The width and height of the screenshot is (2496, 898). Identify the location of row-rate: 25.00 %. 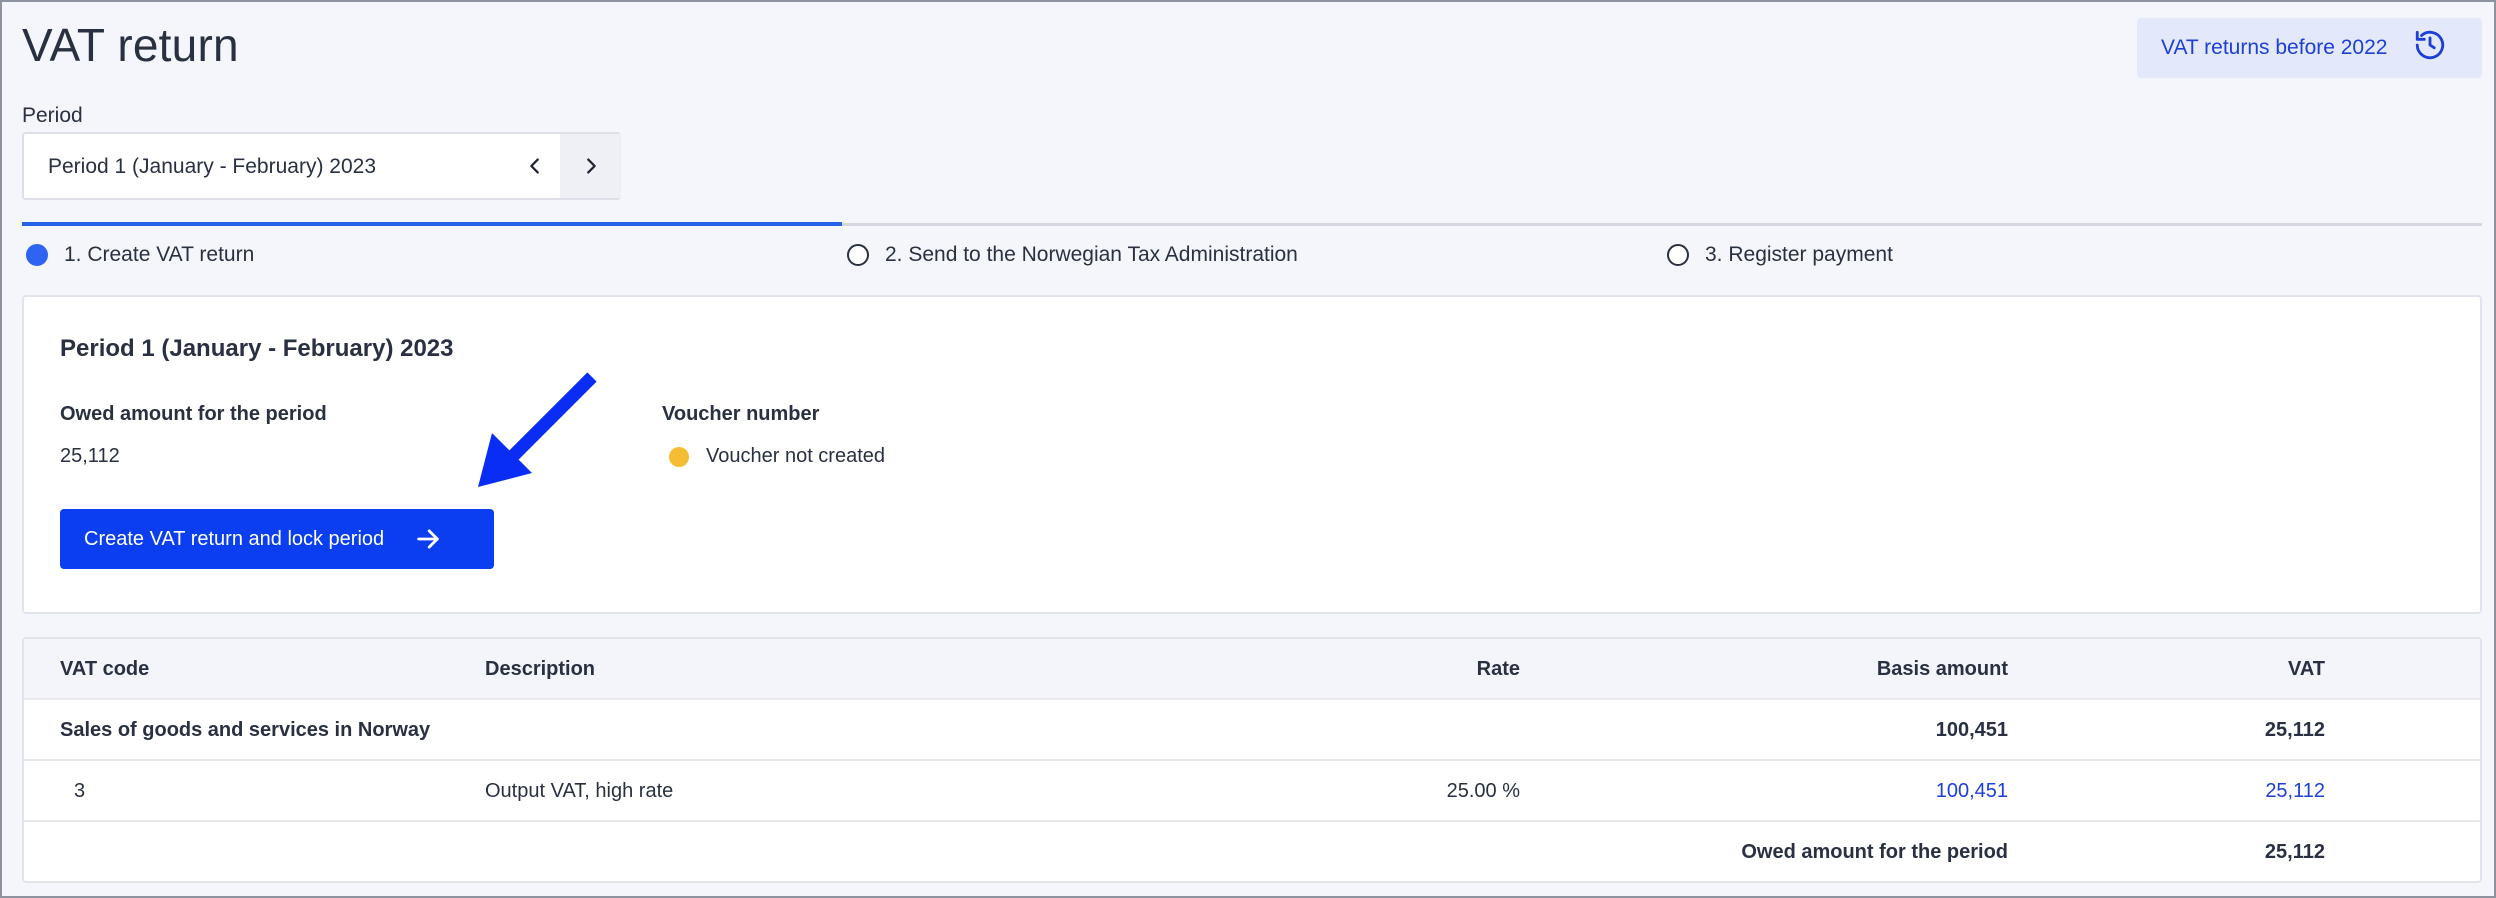
(1483, 791).